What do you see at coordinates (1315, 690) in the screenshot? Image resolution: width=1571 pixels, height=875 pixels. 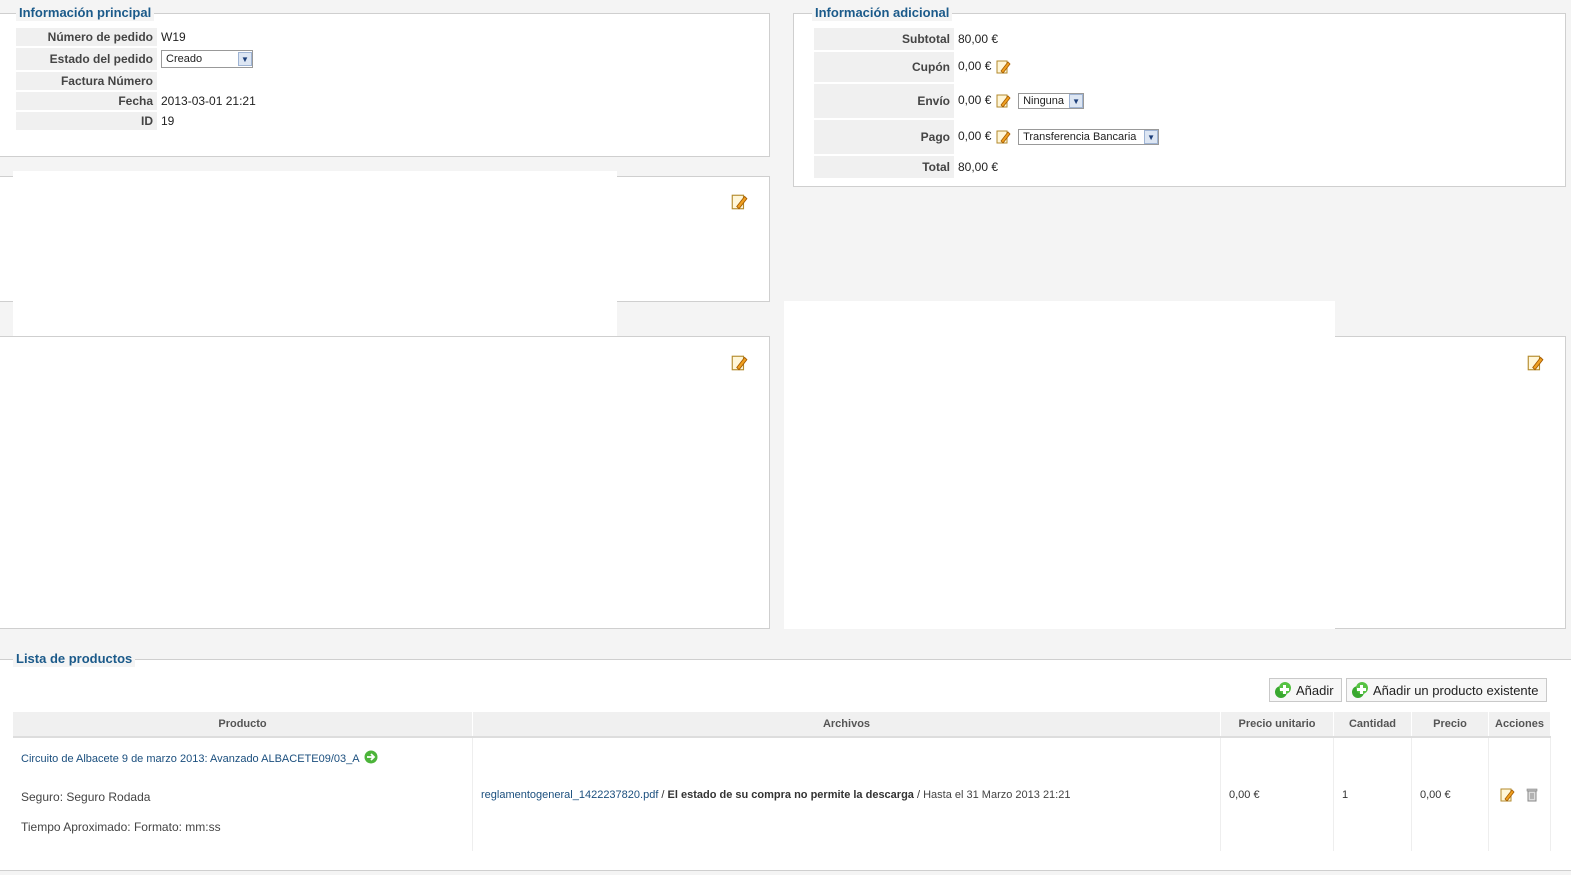 I see `add-product-label: Añadir` at bounding box center [1315, 690].